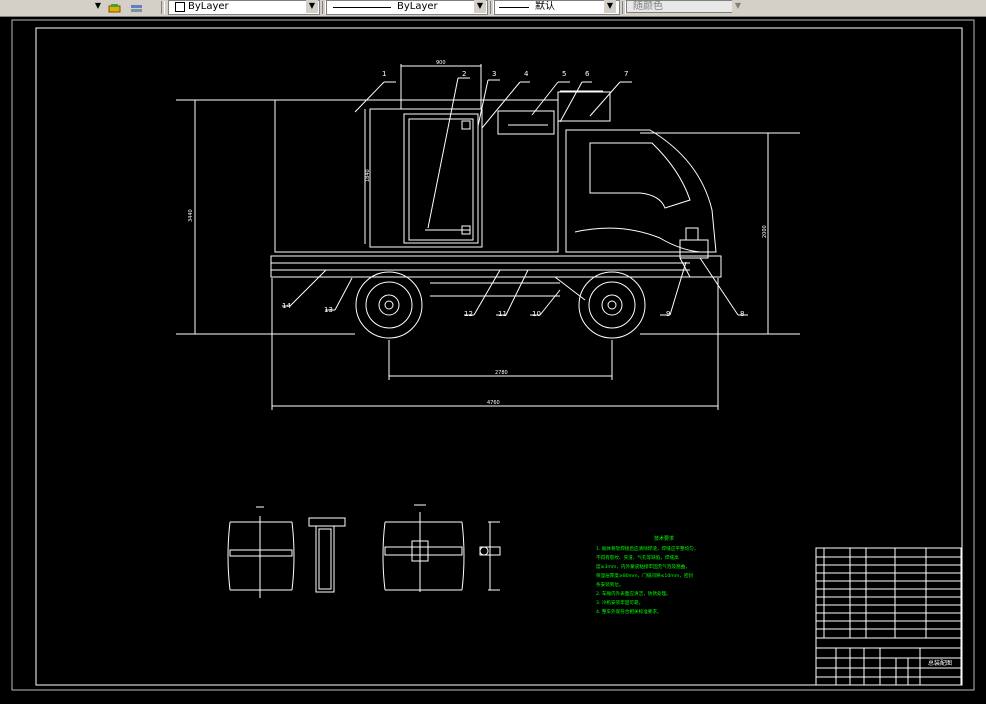 The width and height of the screenshot is (986, 704). Describe the element at coordinates (493, 8) in the screenshot. I see `properties-toolbar: ▼ ByLayer ▼ ByLayer ▼ 默认 ▼ 随颜色 ▼` at that location.